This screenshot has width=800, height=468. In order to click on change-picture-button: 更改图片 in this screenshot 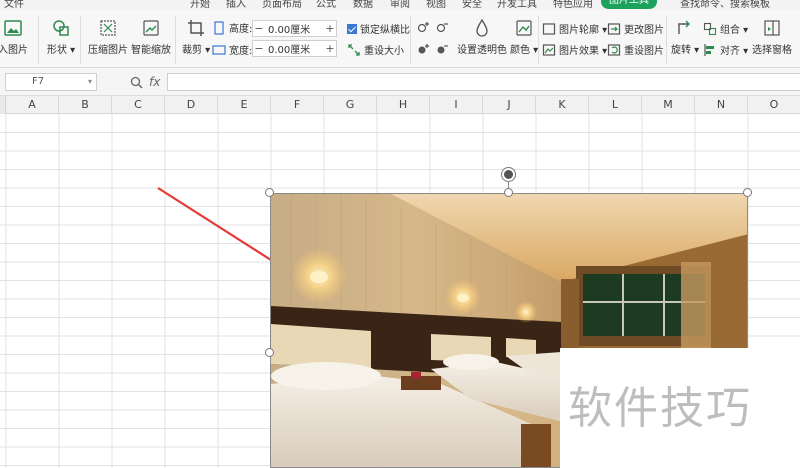, I will do `click(635, 28)`.